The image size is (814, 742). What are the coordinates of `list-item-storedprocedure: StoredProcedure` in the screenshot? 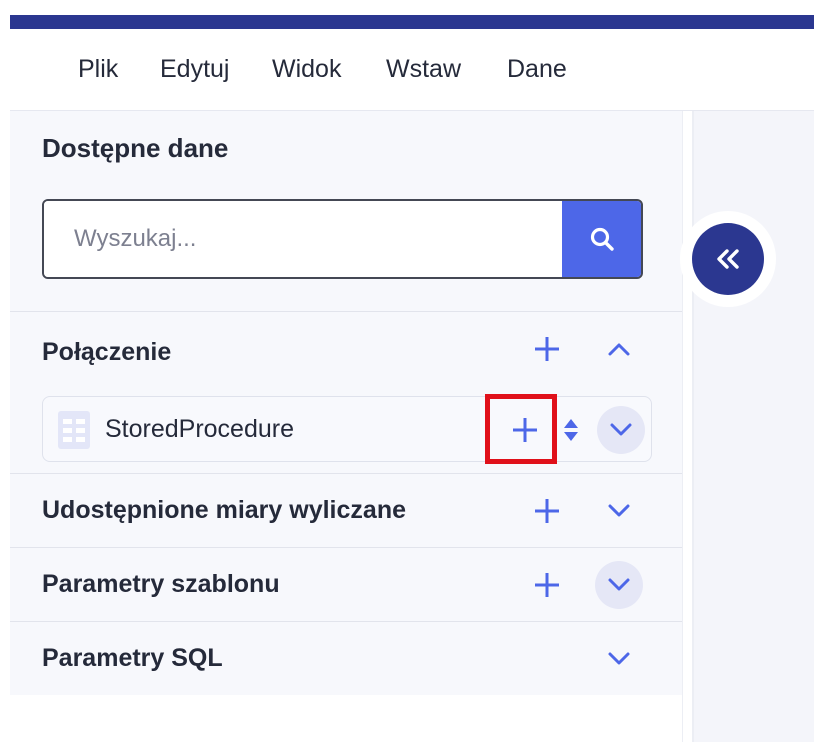 It's located at (347, 429).